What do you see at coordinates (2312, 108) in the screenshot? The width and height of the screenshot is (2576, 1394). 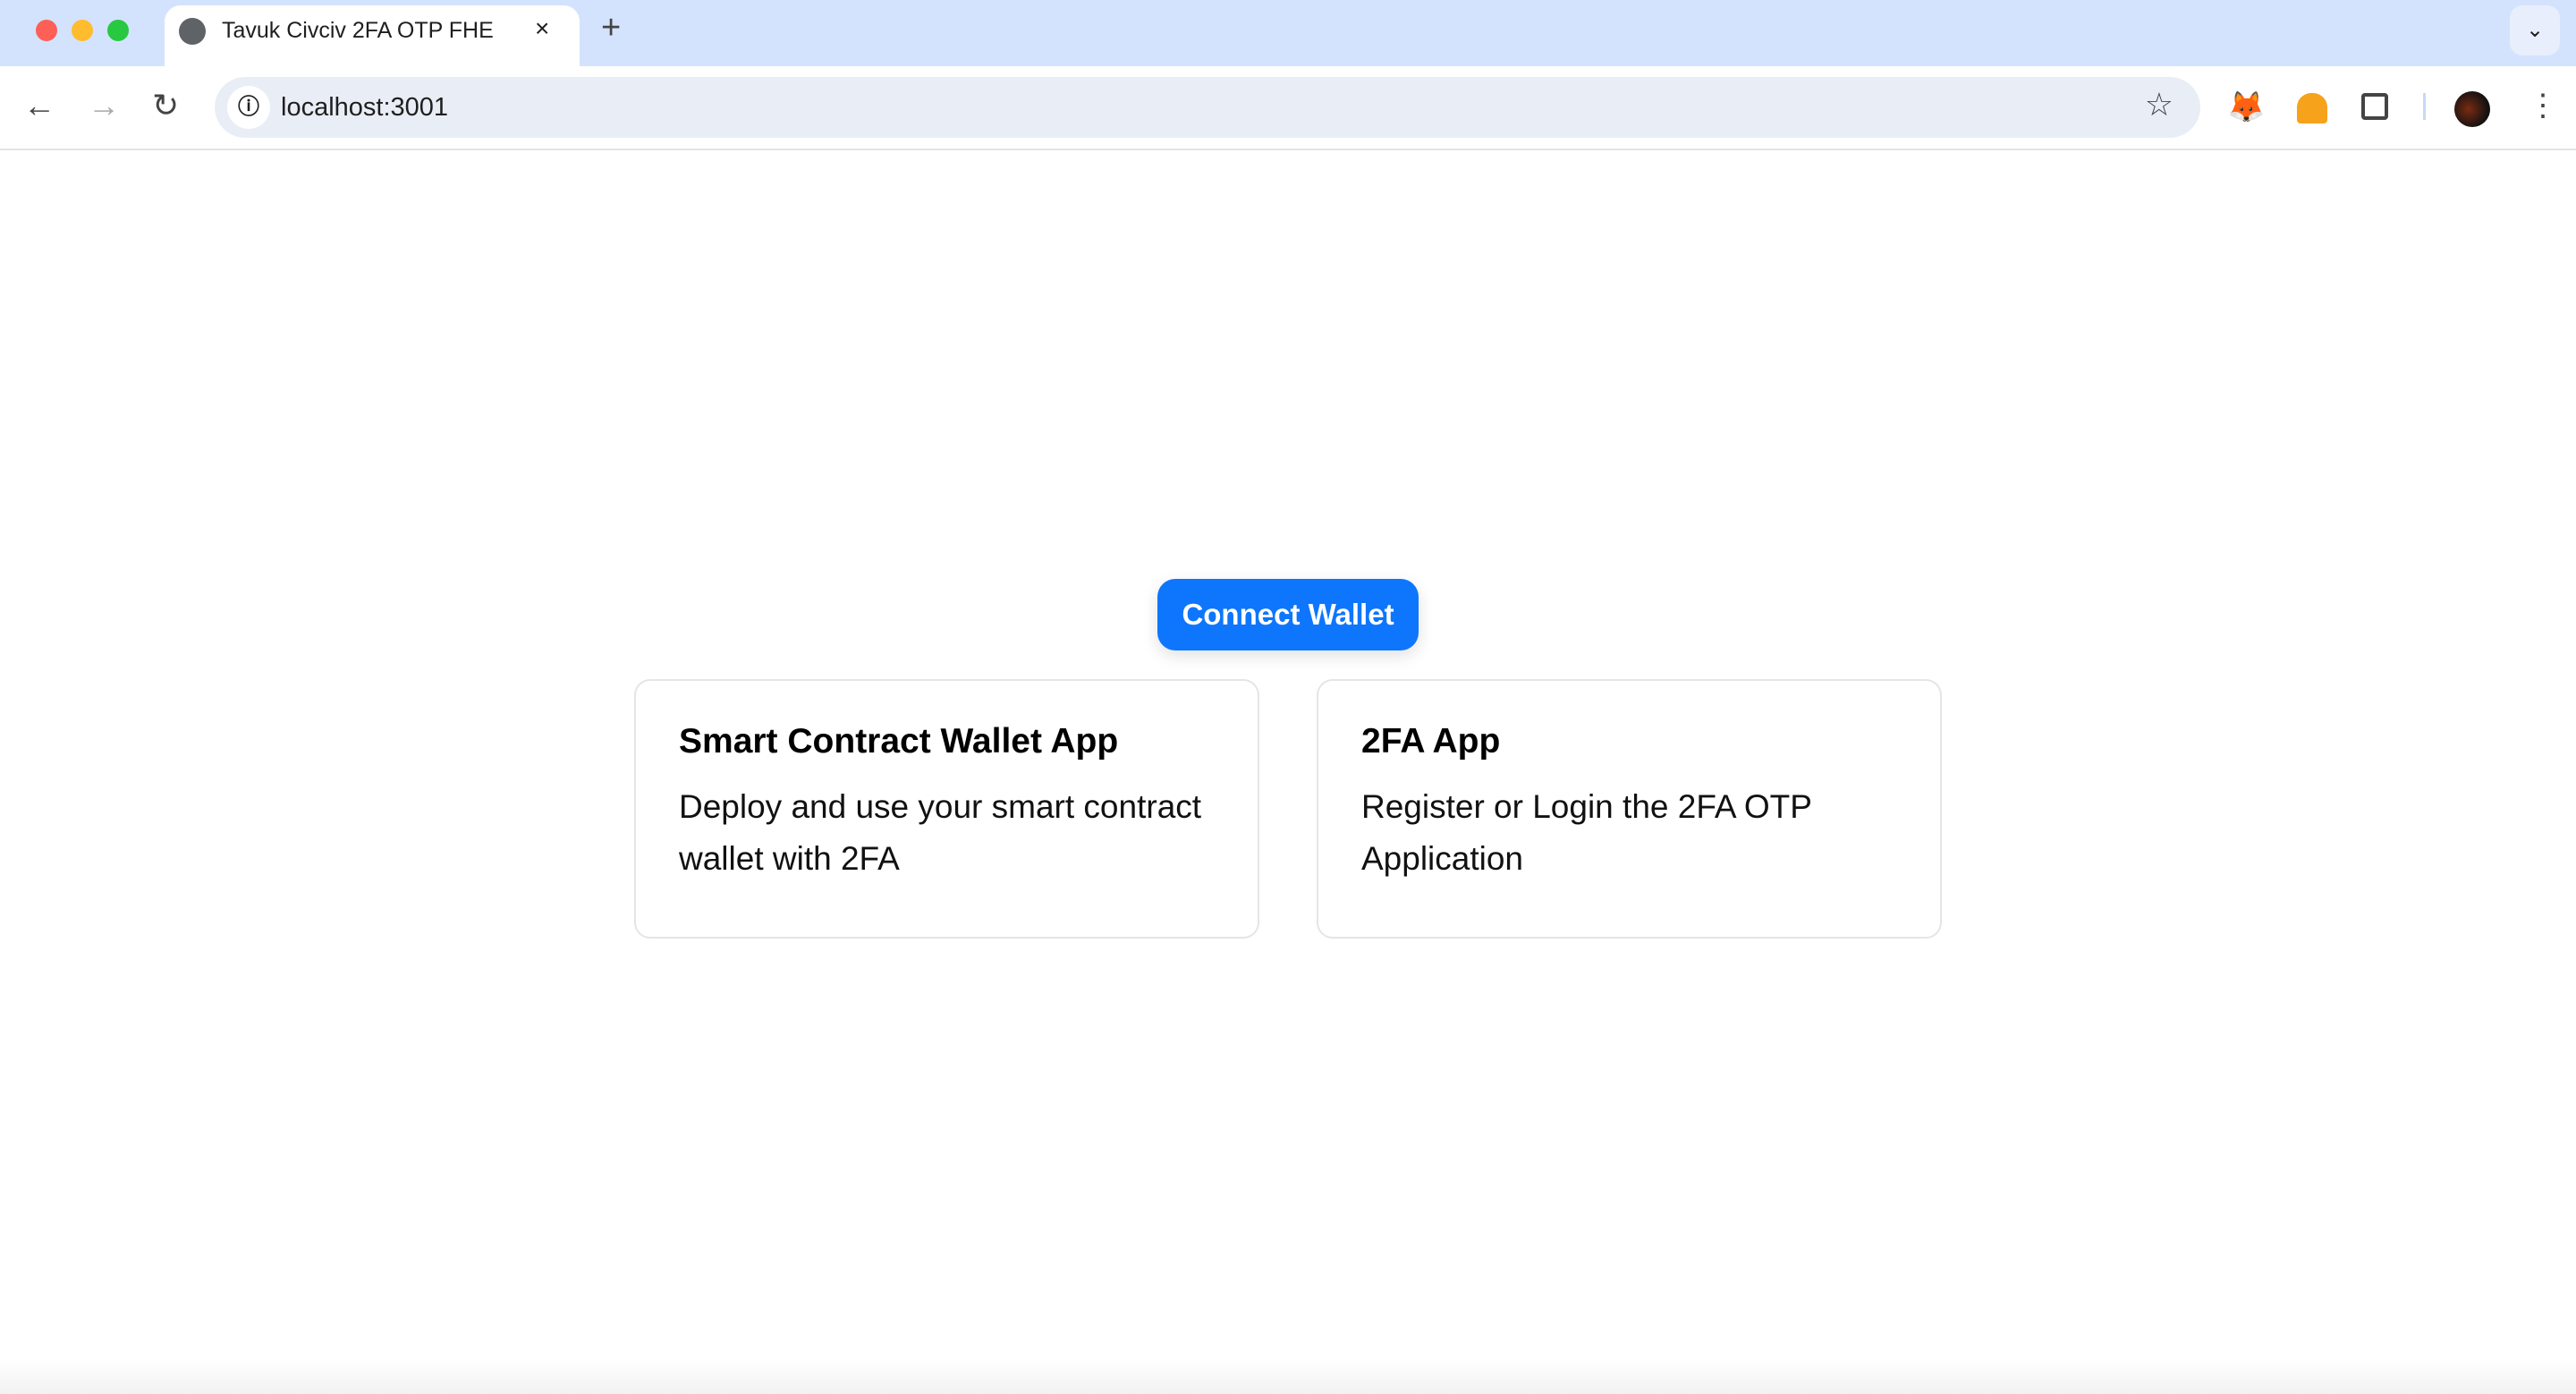 I see `helmet-extension-icon` at bounding box center [2312, 108].